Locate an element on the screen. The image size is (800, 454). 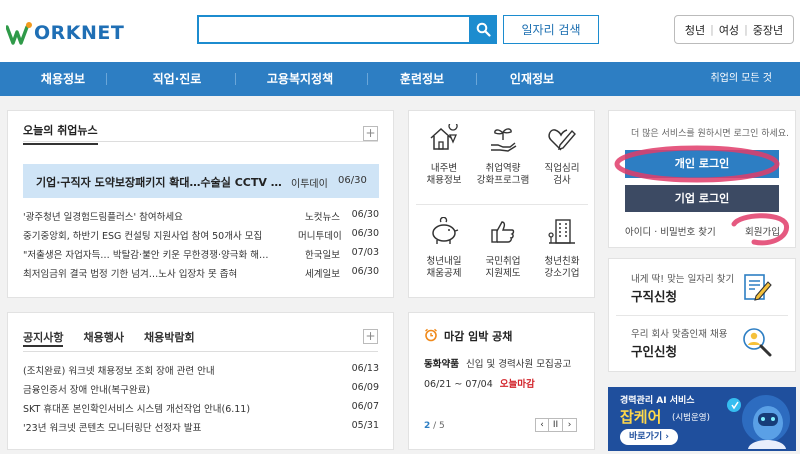
news-headline: 기업·구직자 도약보장패키지 확대…수술실 CCTV … 이투데이 06/30 is located at coordinates (201, 181).